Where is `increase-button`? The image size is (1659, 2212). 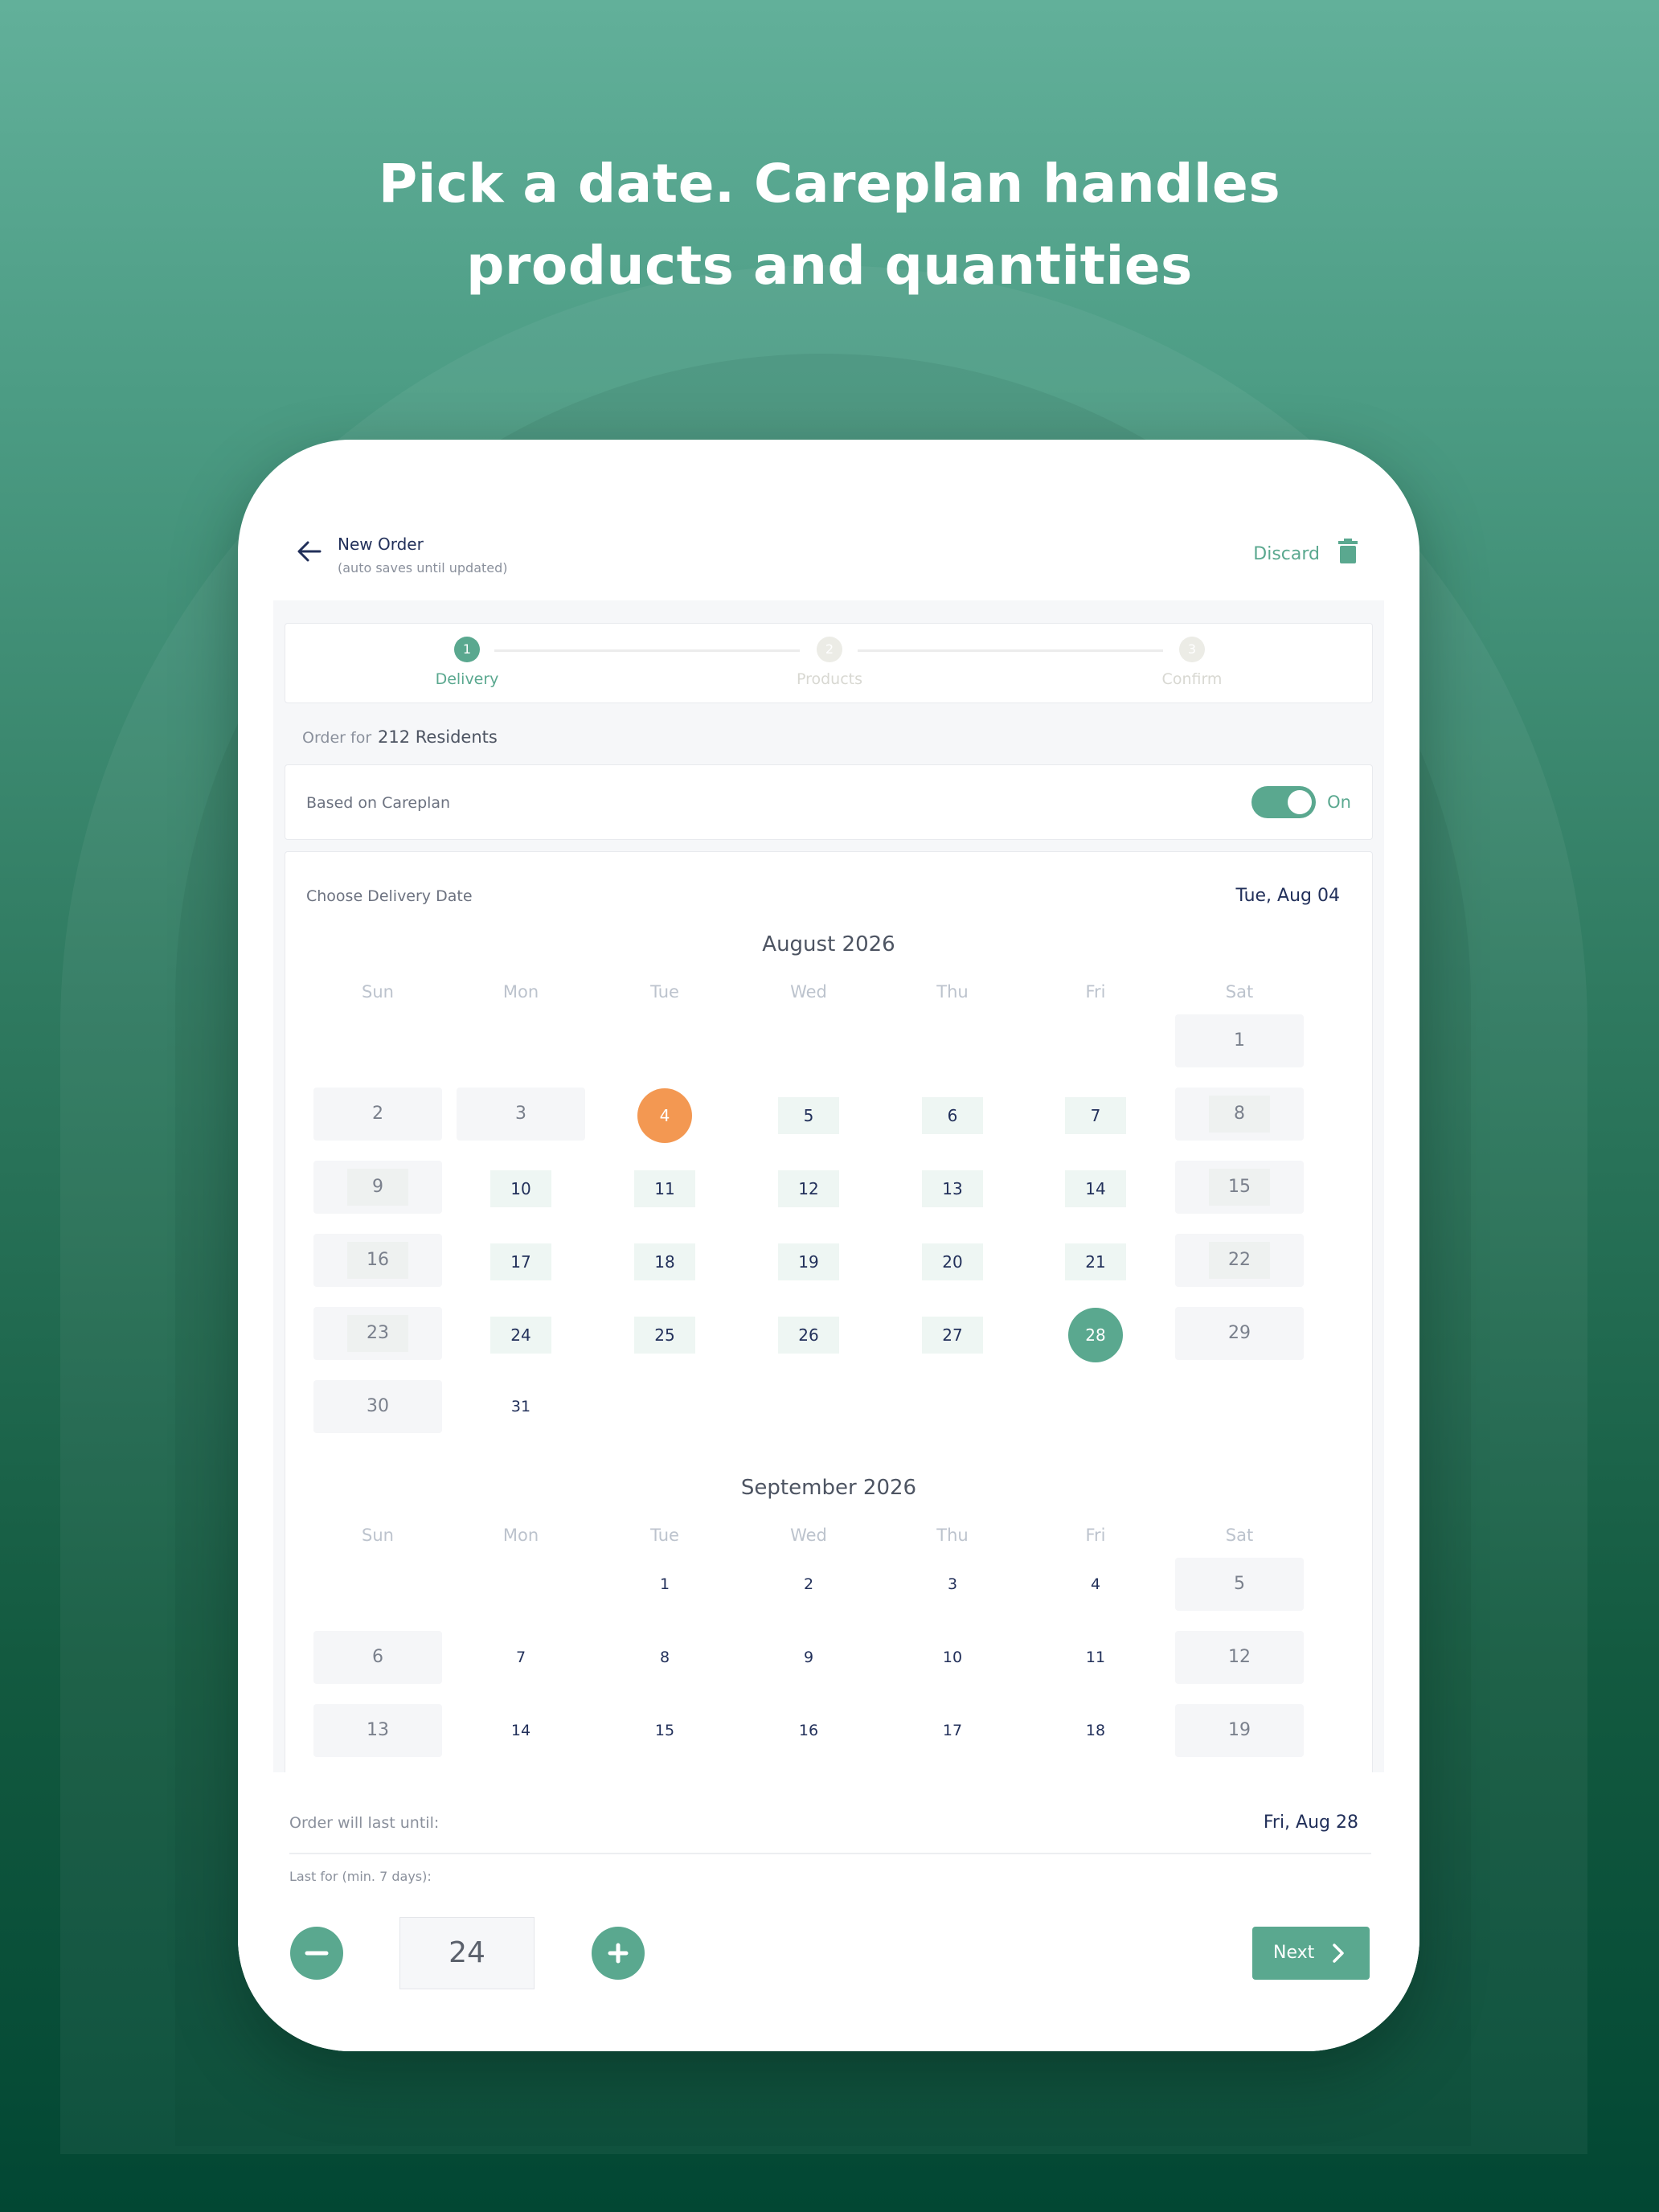
increase-button is located at coordinates (618, 1954).